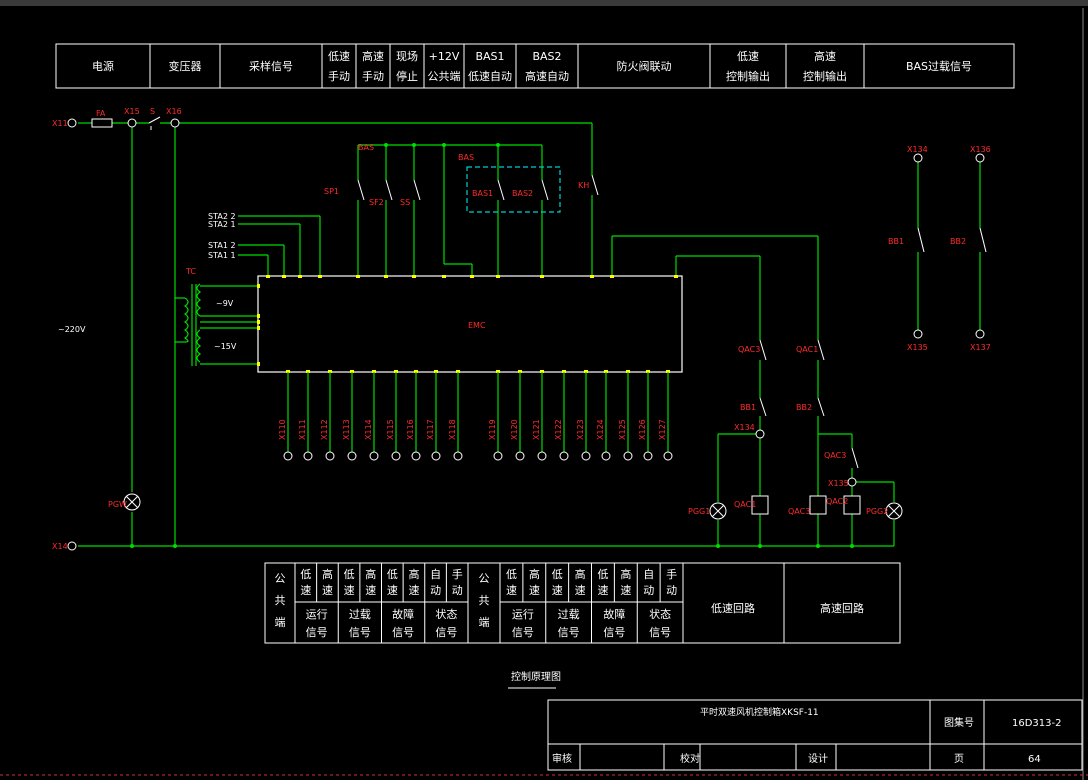 The width and height of the screenshot is (1088, 780). I want to click on design-label: 设计, so click(818, 758).